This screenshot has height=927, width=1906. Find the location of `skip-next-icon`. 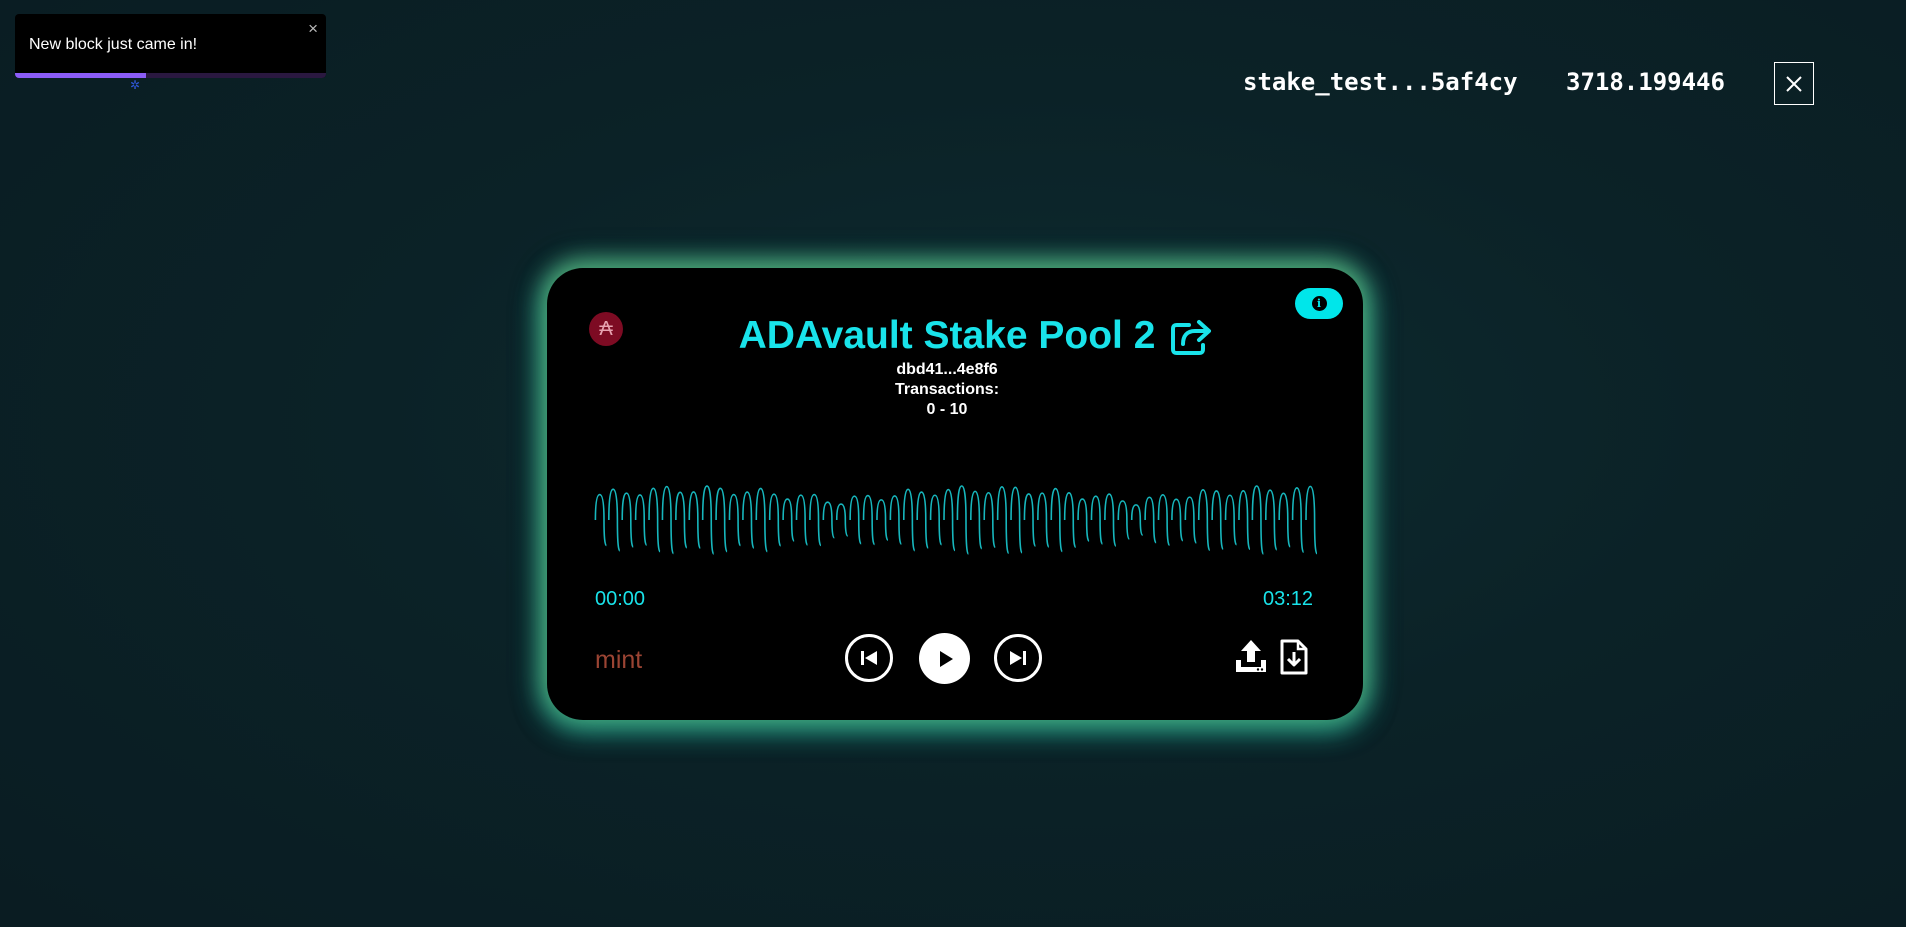

skip-next-icon is located at coordinates (1018, 658).